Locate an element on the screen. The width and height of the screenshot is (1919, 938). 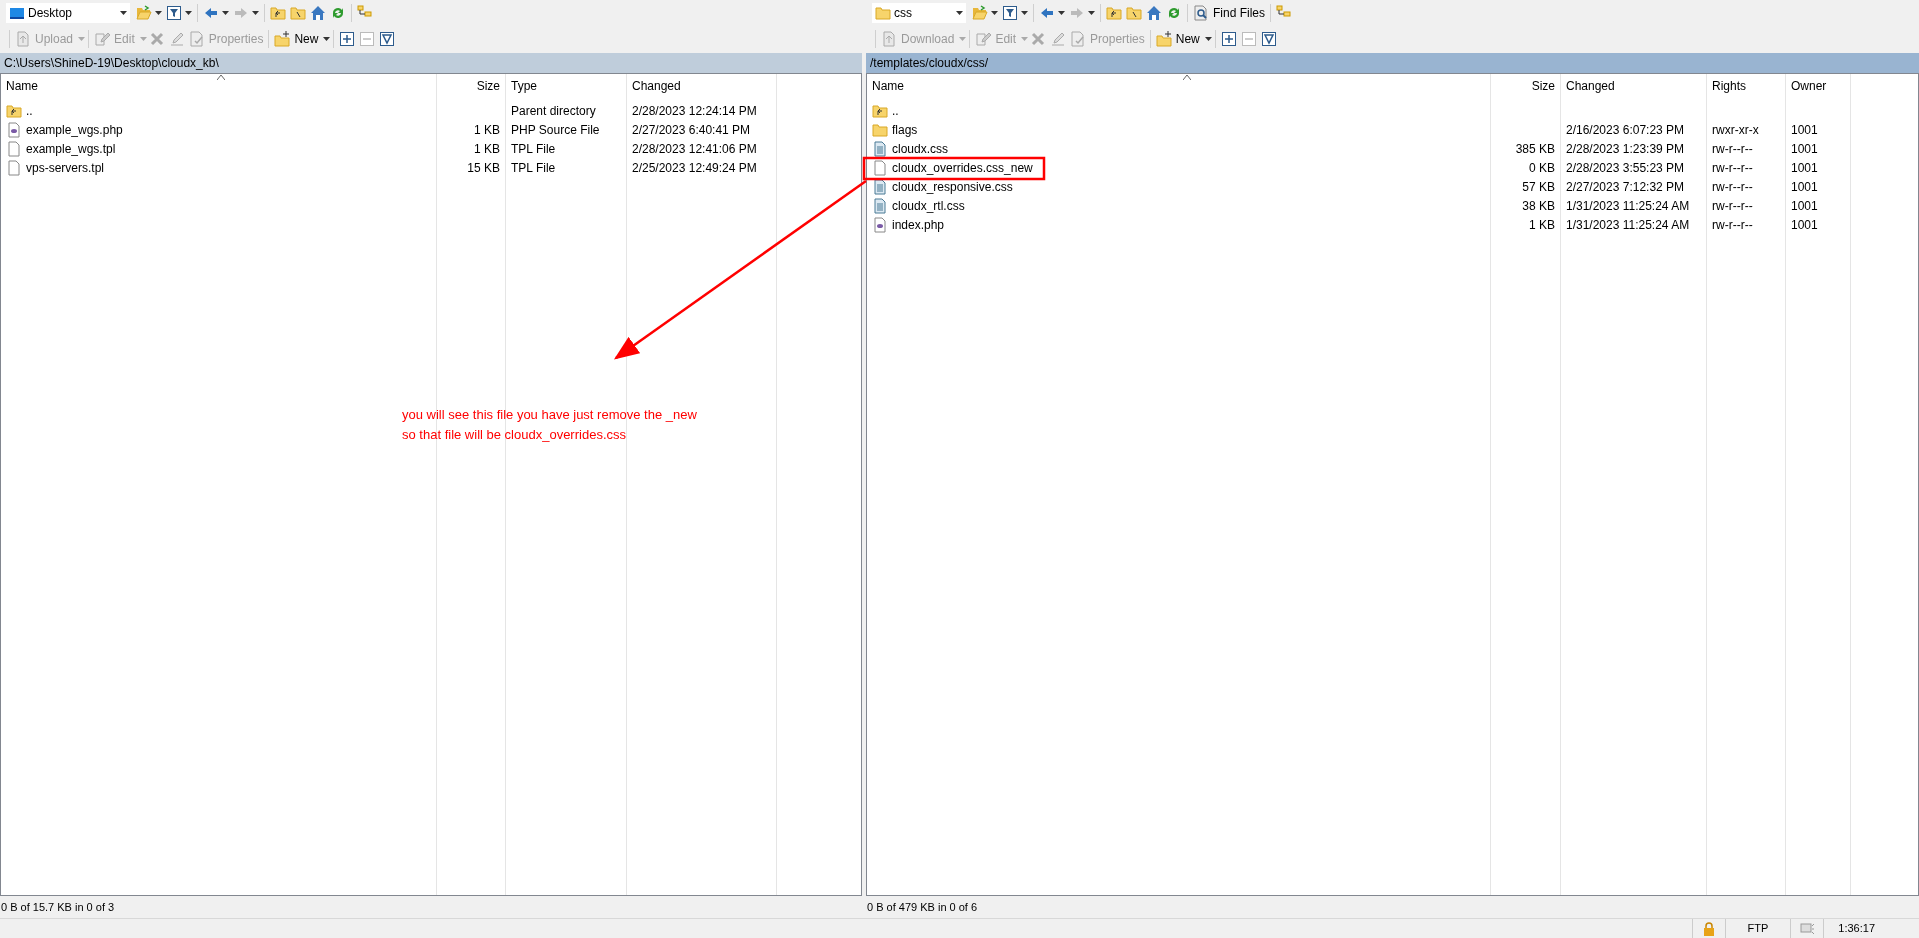
table-cell-text: PHP Source File is located at coordinates (555, 130).